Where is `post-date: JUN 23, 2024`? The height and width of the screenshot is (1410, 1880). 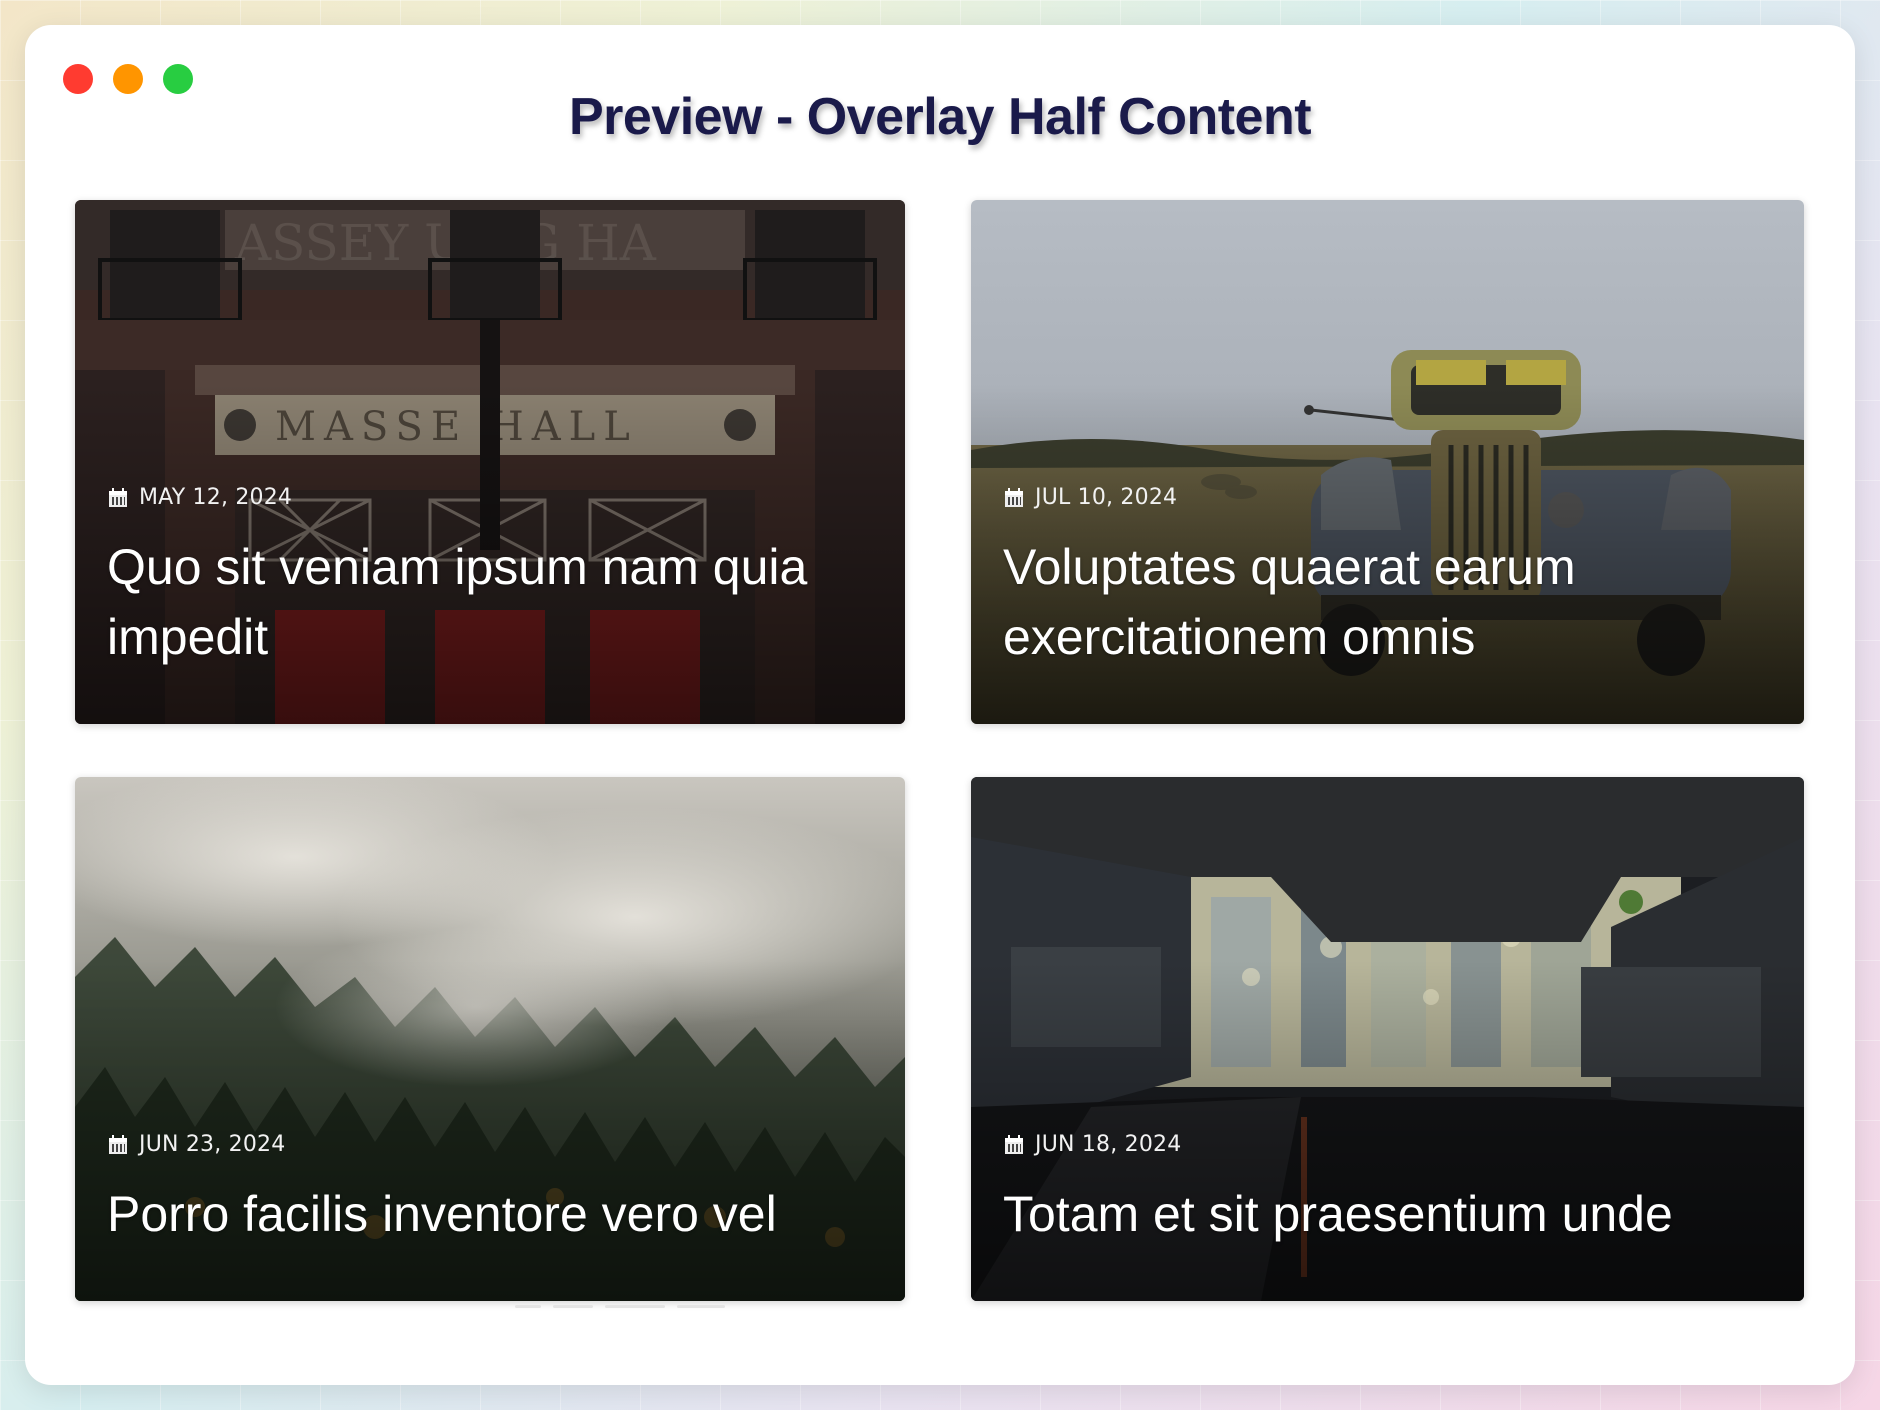 post-date: JUN 23, 2024 is located at coordinates (212, 1144).